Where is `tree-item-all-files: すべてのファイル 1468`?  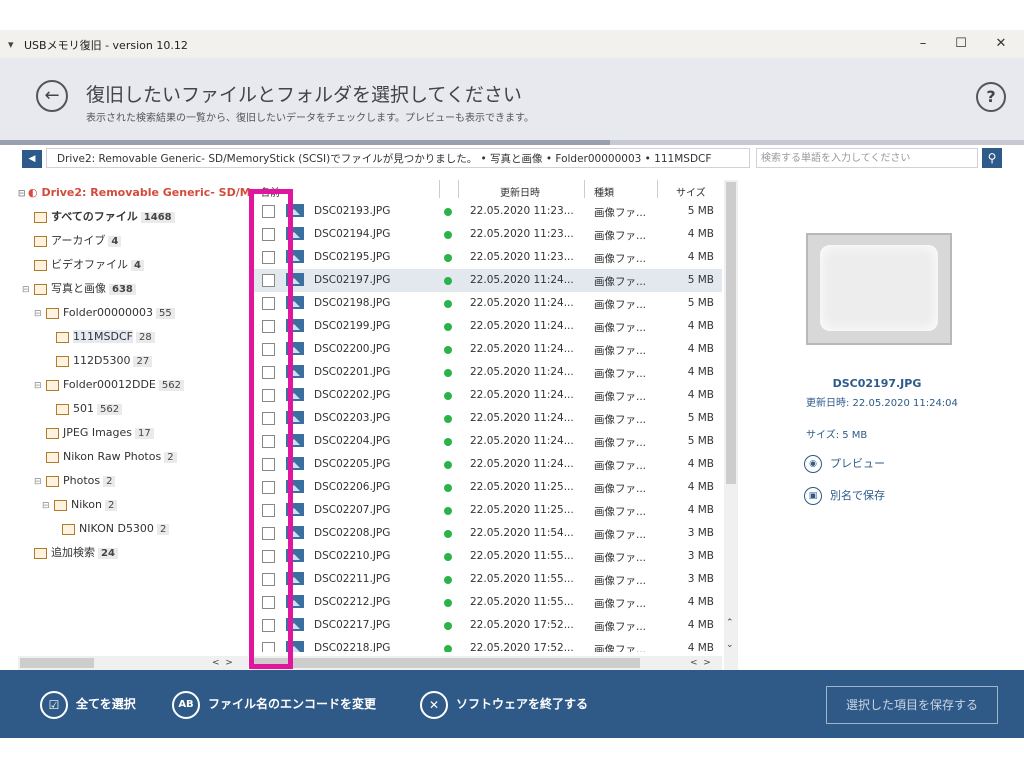 tree-item-all-files: すべてのファイル 1468 is located at coordinates (103, 217).